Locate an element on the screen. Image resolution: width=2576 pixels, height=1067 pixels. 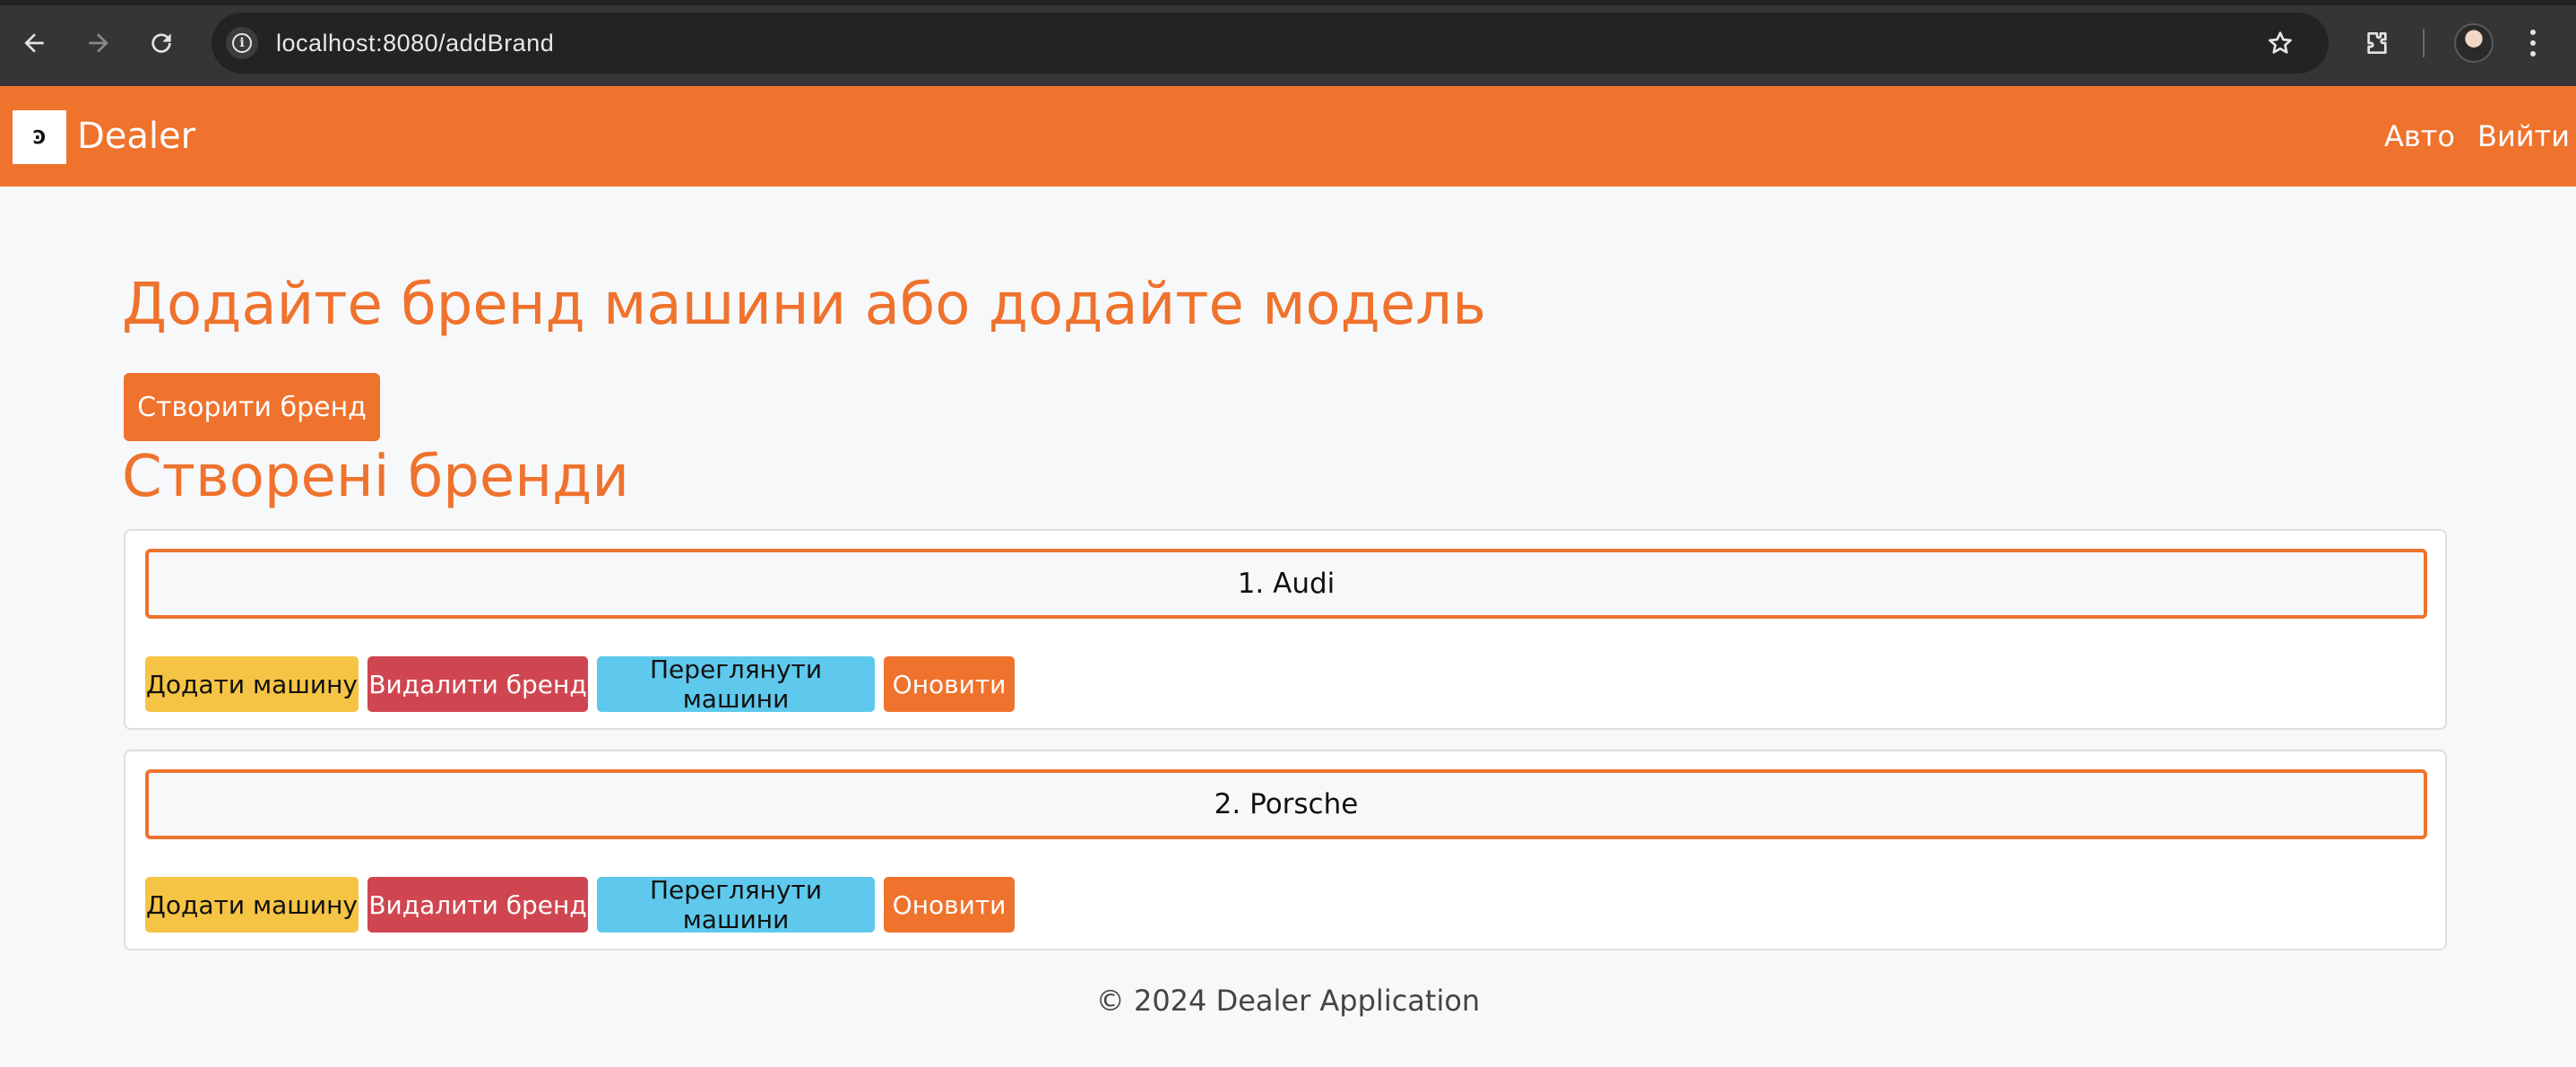
reload-icon is located at coordinates (161, 43).